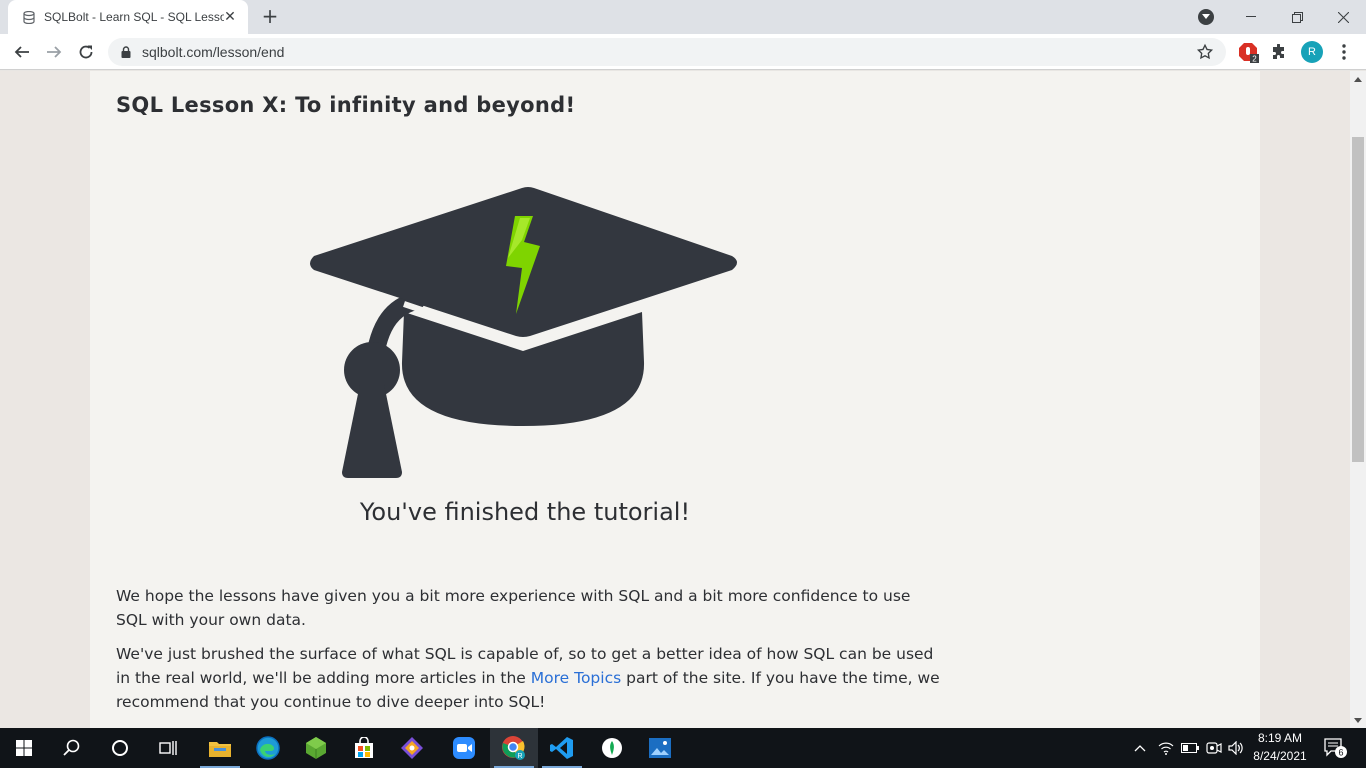  I want to click on new-tab-button: +, so click(270, 17).